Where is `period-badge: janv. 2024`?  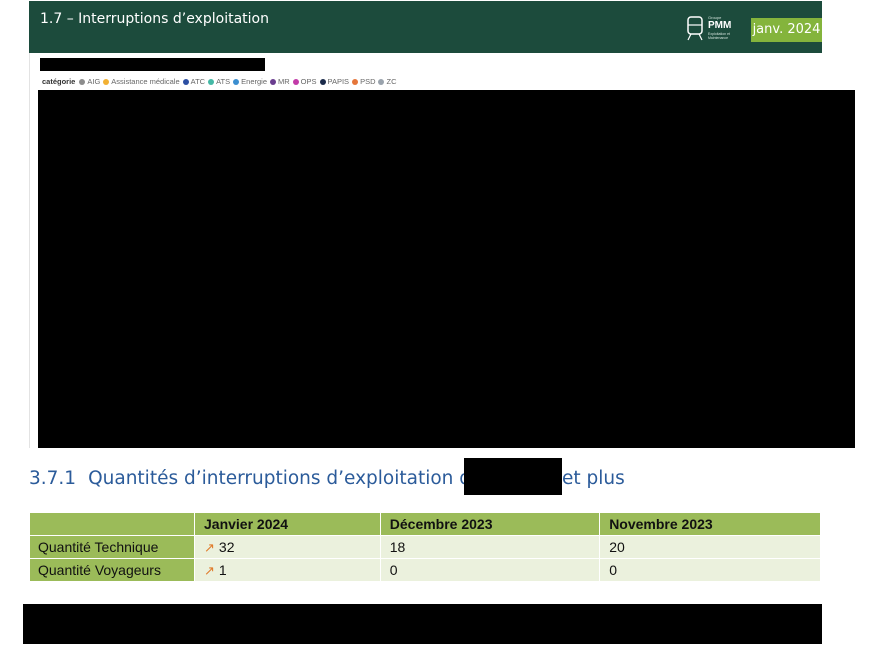 period-badge: janv. 2024 is located at coordinates (786, 30).